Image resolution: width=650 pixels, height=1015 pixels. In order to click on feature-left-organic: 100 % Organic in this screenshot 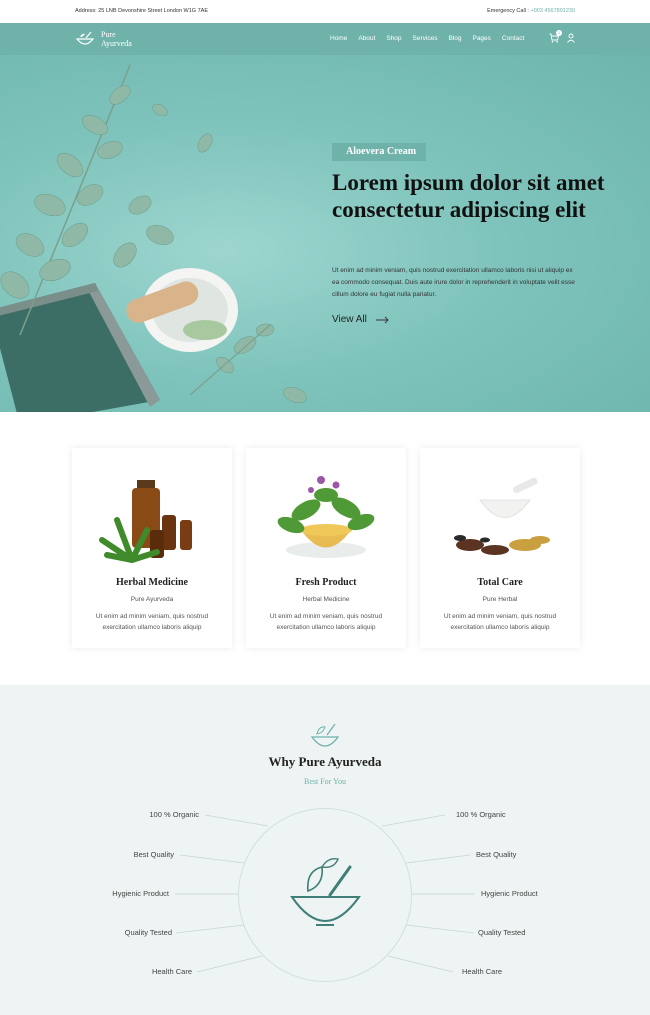, I will do `click(174, 814)`.